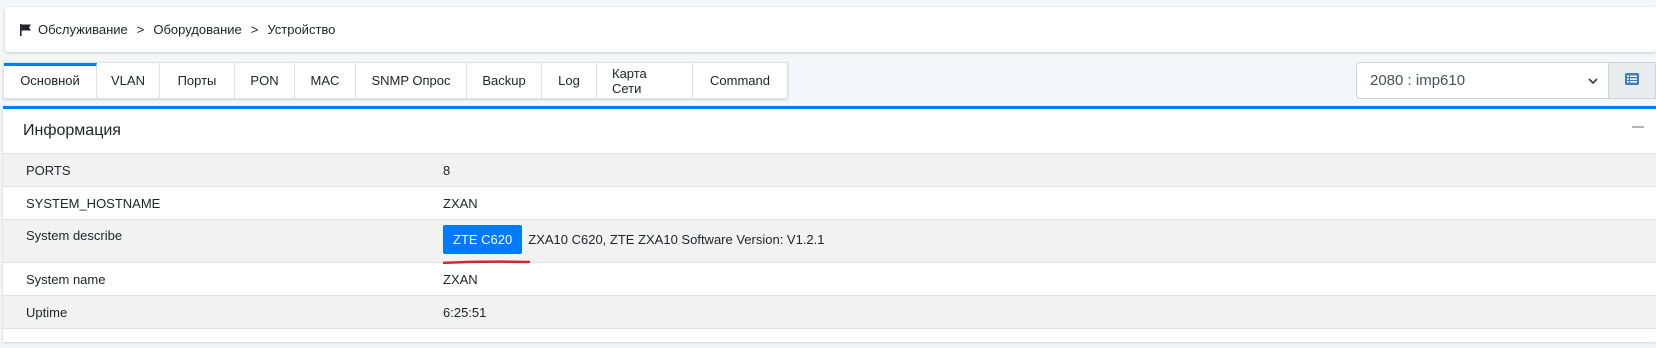 Image resolution: width=1656 pixels, height=348 pixels. What do you see at coordinates (1418, 80) in the screenshot?
I see `device-select-value: 2080 : imp610` at bounding box center [1418, 80].